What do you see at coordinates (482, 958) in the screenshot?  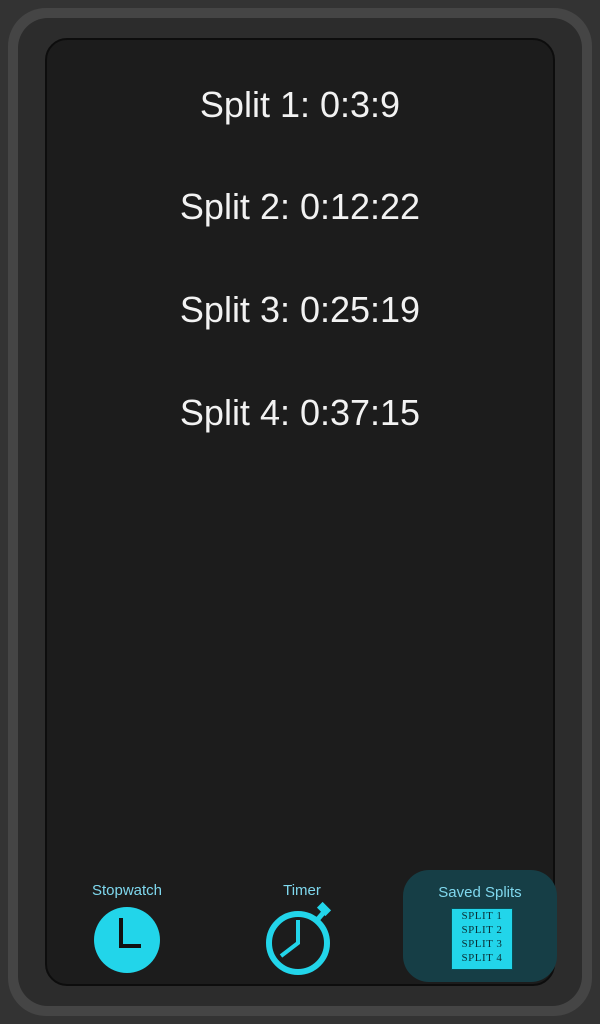 I see `split-list-icon-line: SPLIT 4` at bounding box center [482, 958].